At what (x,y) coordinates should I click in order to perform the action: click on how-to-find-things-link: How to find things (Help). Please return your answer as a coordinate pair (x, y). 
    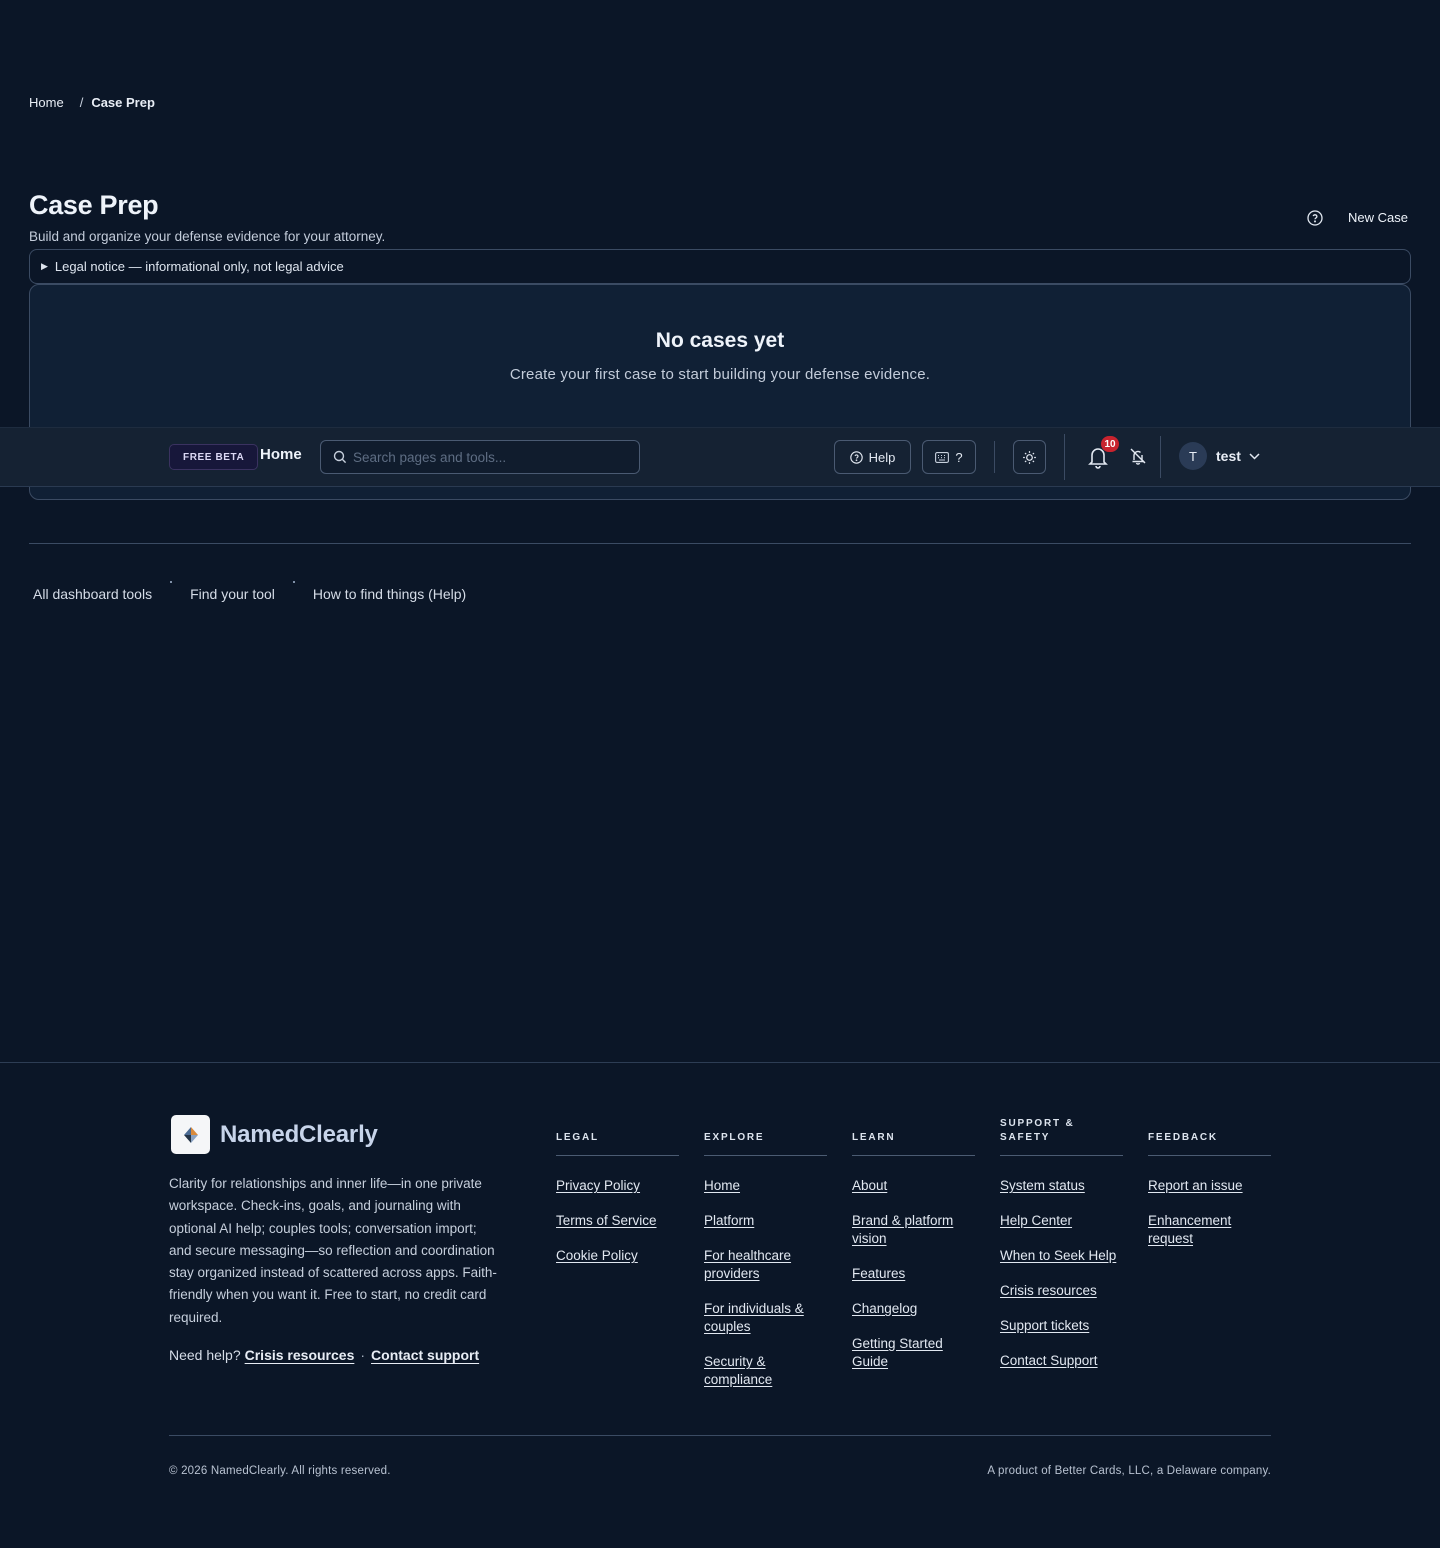
    Looking at the image, I should click on (389, 594).